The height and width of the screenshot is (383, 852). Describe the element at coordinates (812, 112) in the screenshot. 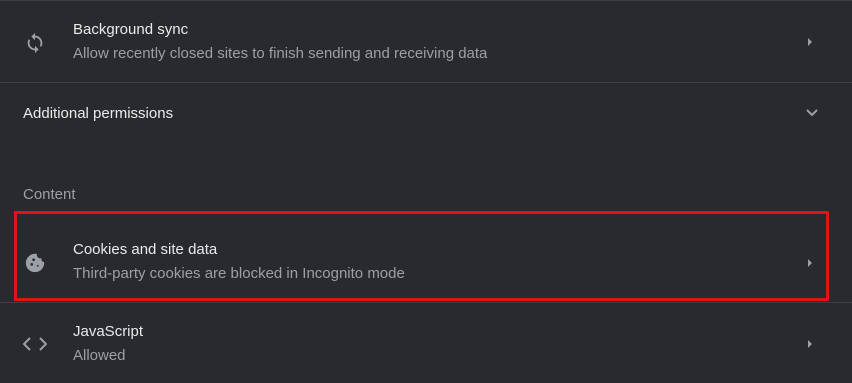

I see `chevron-down-icon` at that location.